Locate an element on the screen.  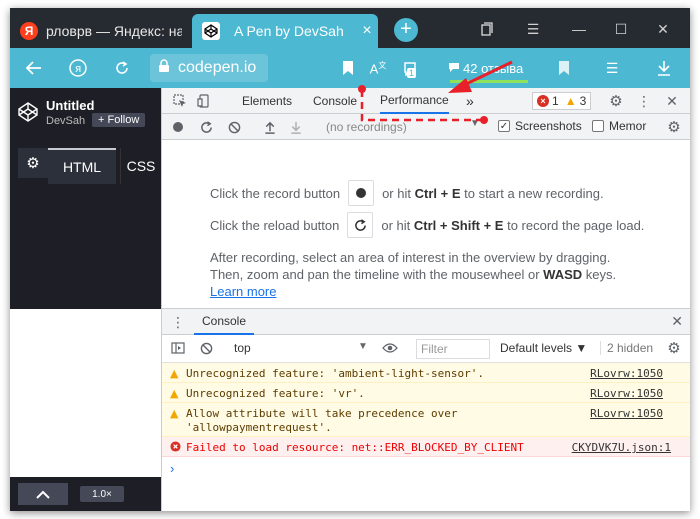
extension-badge: 1 is located at coordinates (412, 73).